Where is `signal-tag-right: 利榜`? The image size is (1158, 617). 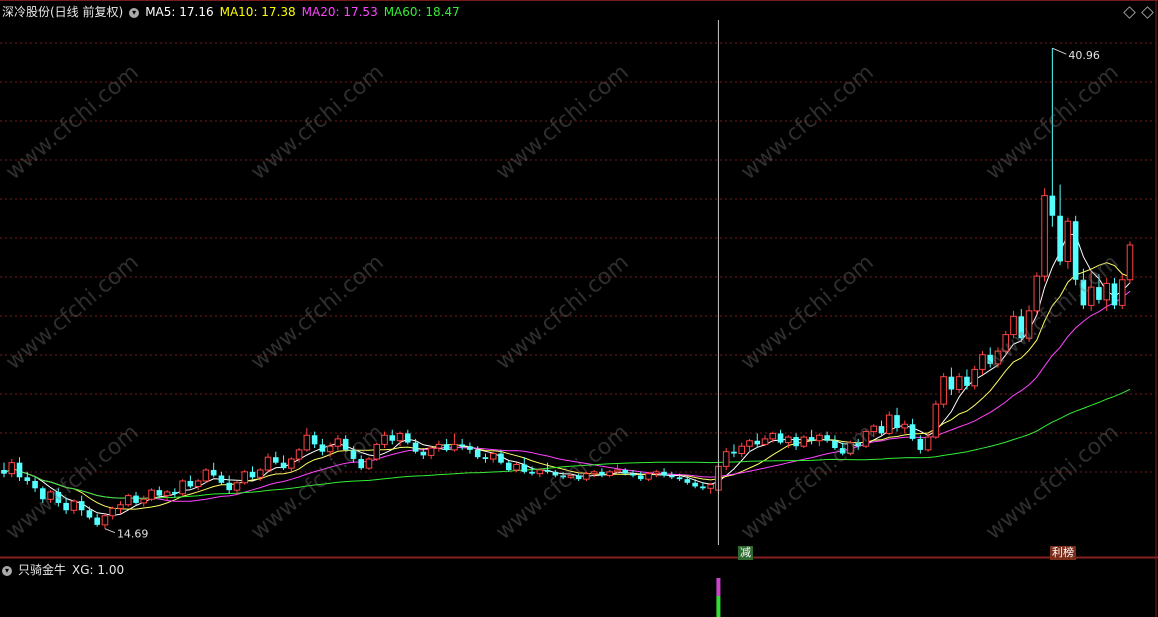 signal-tag-right: 利榜 is located at coordinates (1063, 553).